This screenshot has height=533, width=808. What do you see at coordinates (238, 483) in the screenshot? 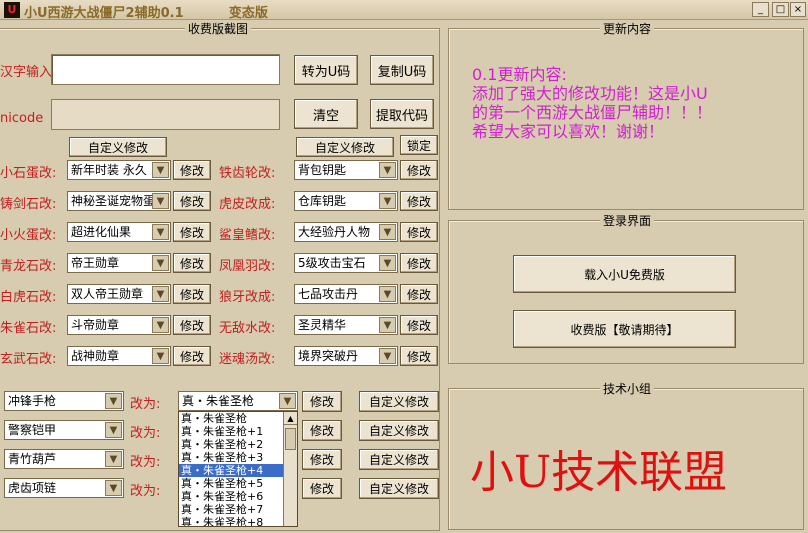
I see `dropdown-option: 真・朱雀圣枪+5` at bounding box center [238, 483].